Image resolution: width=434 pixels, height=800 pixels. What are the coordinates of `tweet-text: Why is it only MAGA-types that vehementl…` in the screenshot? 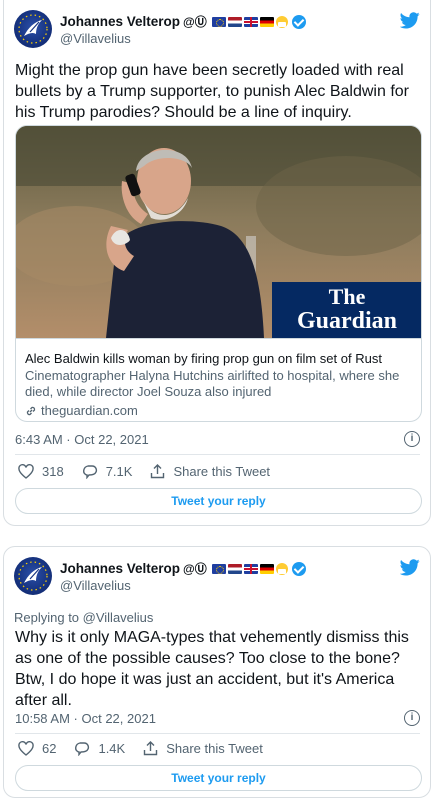 It's located at (212, 669).